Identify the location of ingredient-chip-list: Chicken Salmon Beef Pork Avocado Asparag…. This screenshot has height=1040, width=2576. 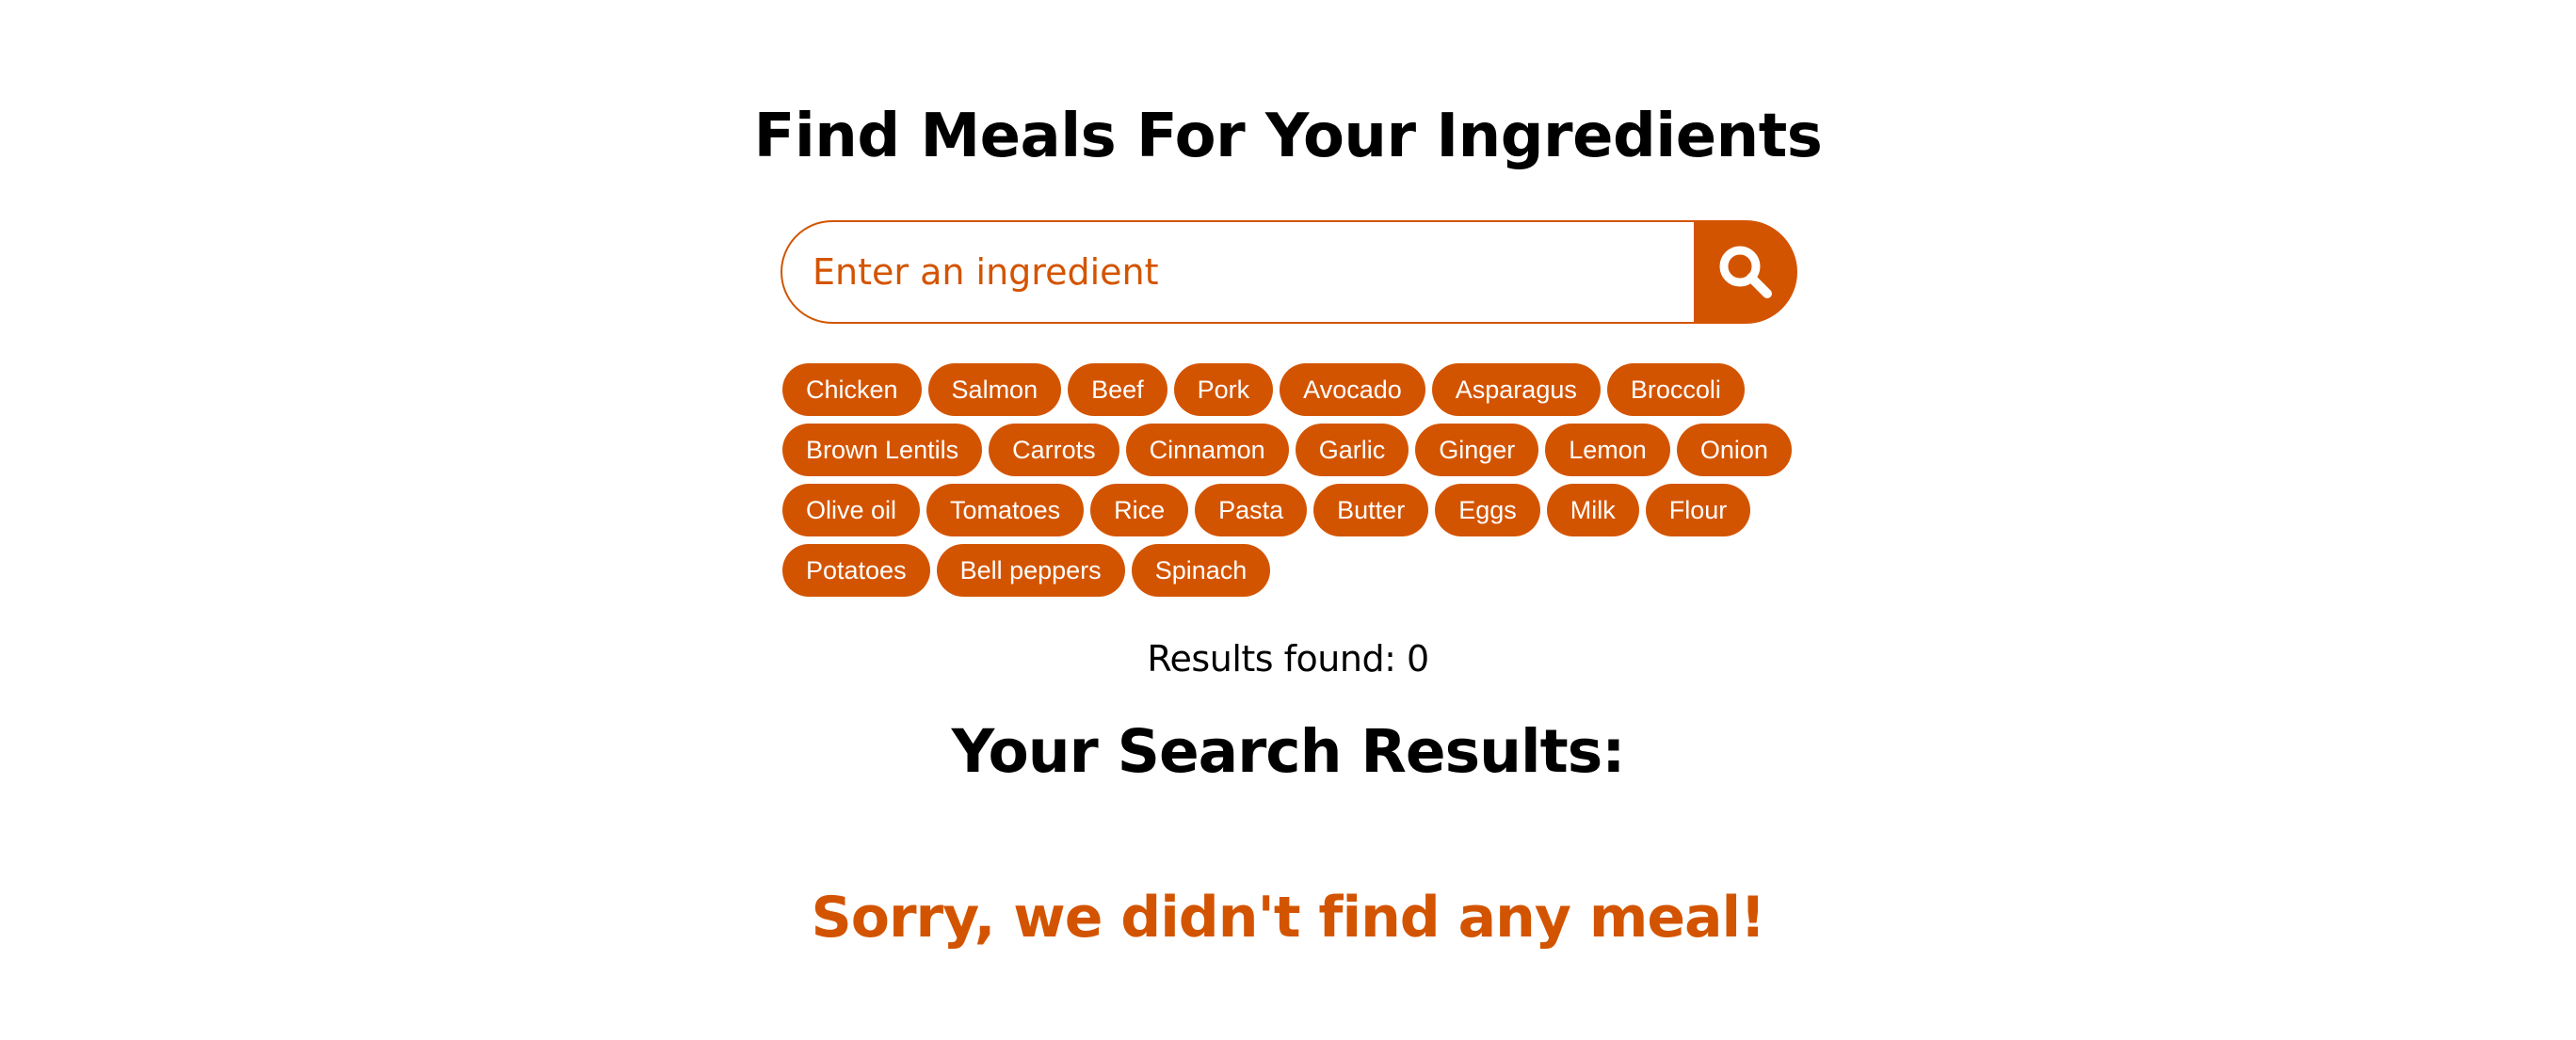
(1290, 483).